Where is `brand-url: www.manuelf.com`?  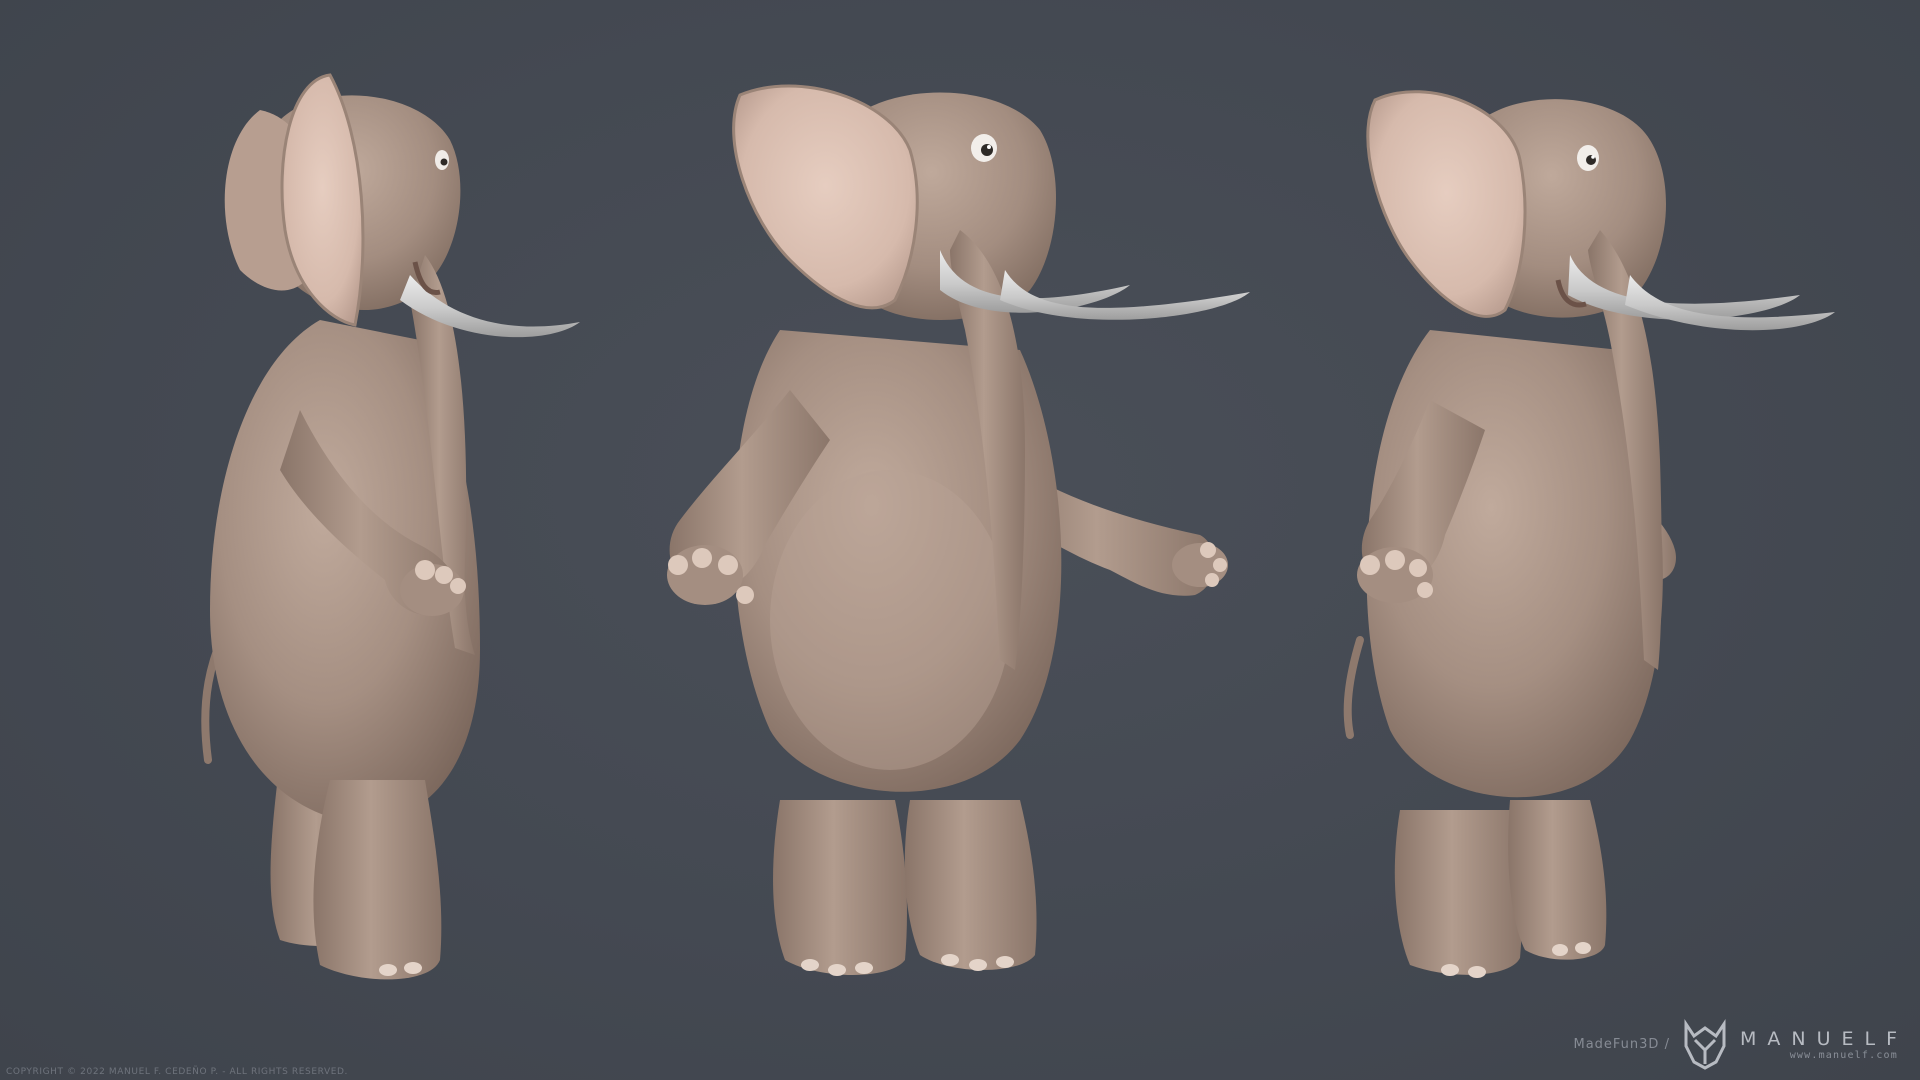 brand-url: www.manuelf.com is located at coordinates (1843, 1055).